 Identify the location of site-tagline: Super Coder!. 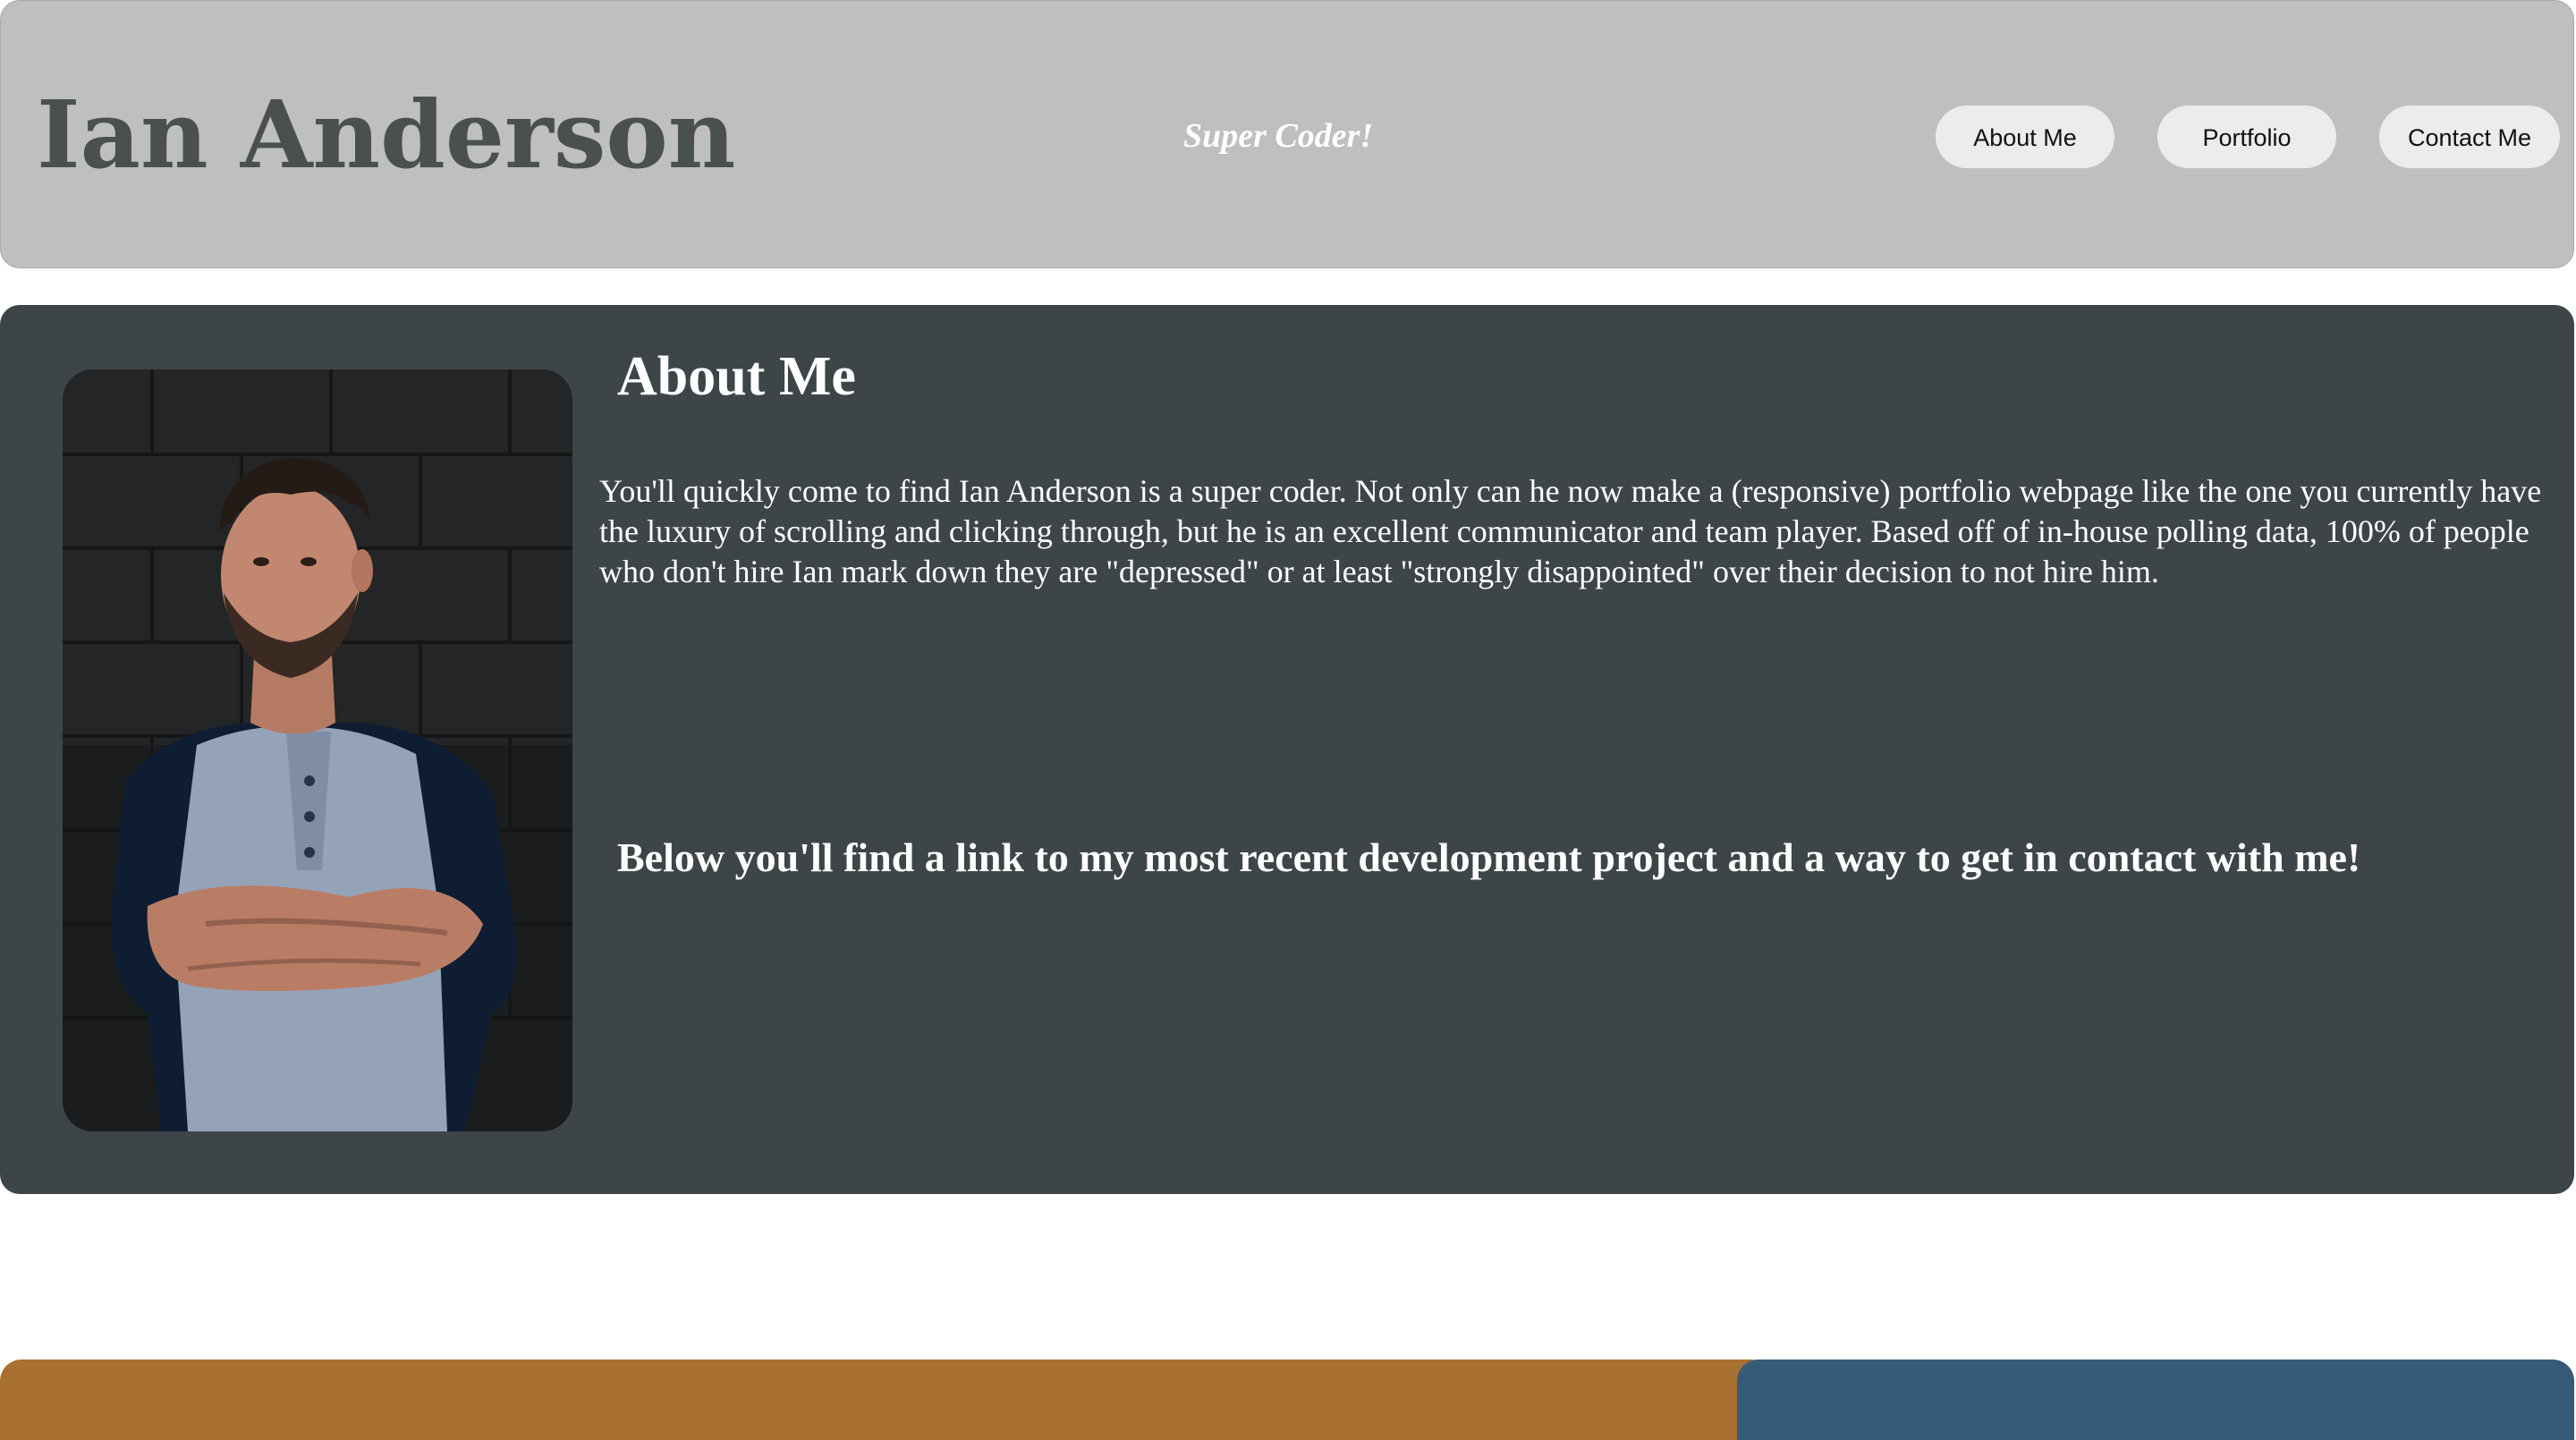
(1278, 136).